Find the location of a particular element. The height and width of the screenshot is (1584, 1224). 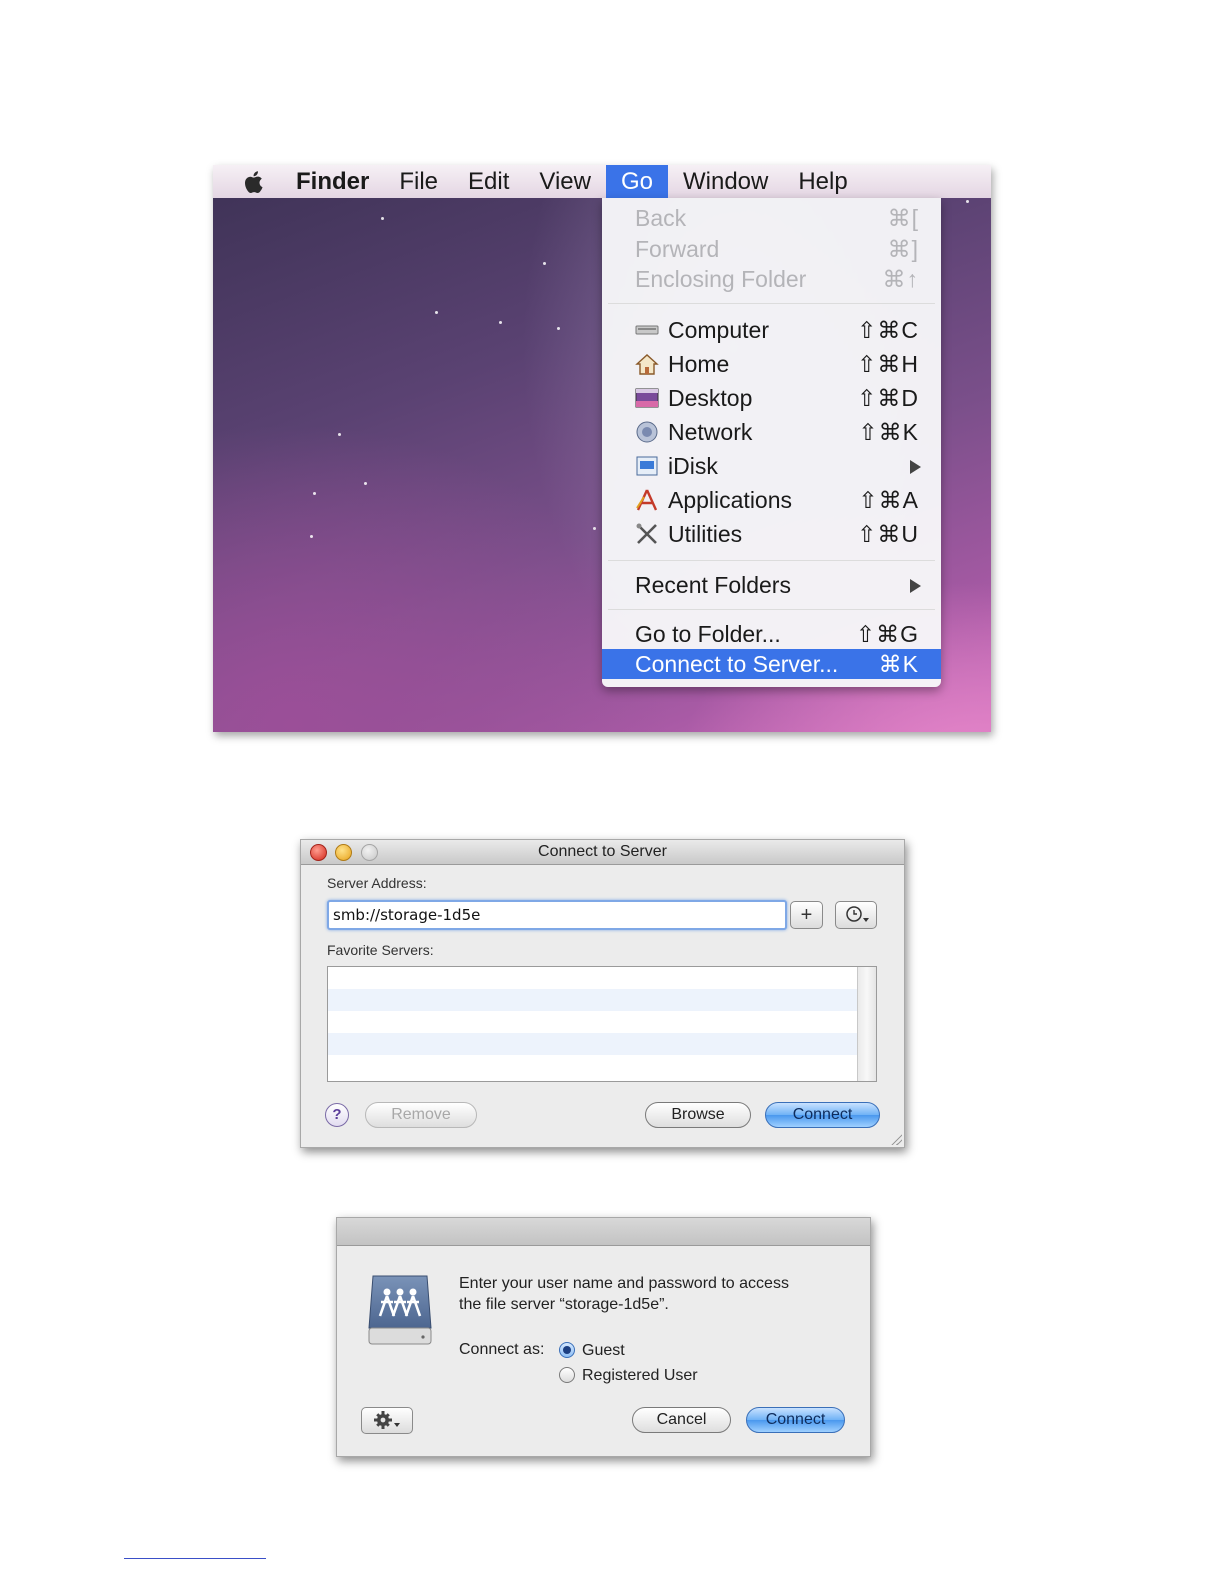

window-title: Connect to Server is located at coordinates (602, 851).